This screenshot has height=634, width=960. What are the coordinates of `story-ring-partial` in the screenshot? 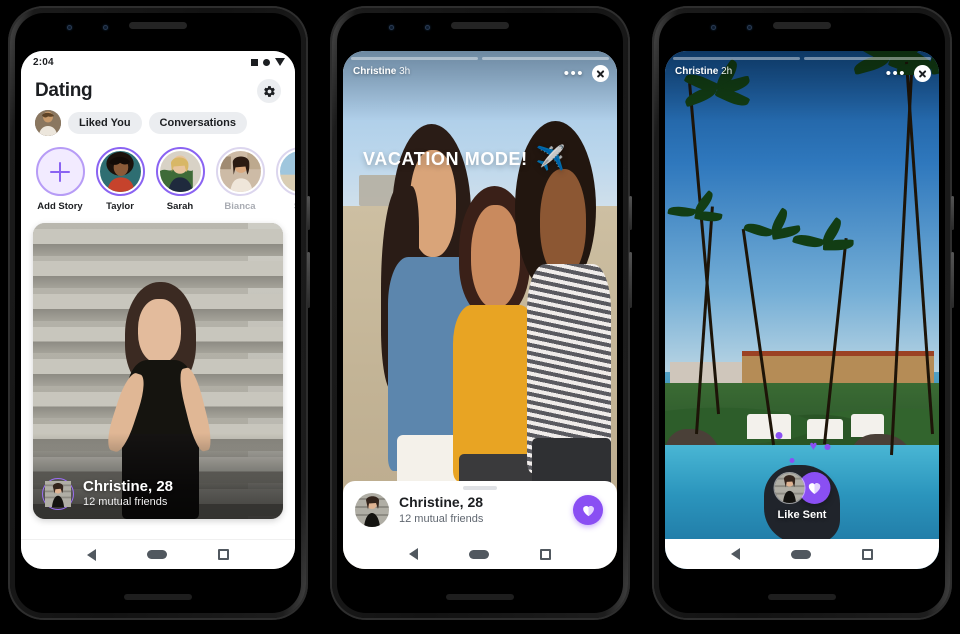 It's located at (285, 171).